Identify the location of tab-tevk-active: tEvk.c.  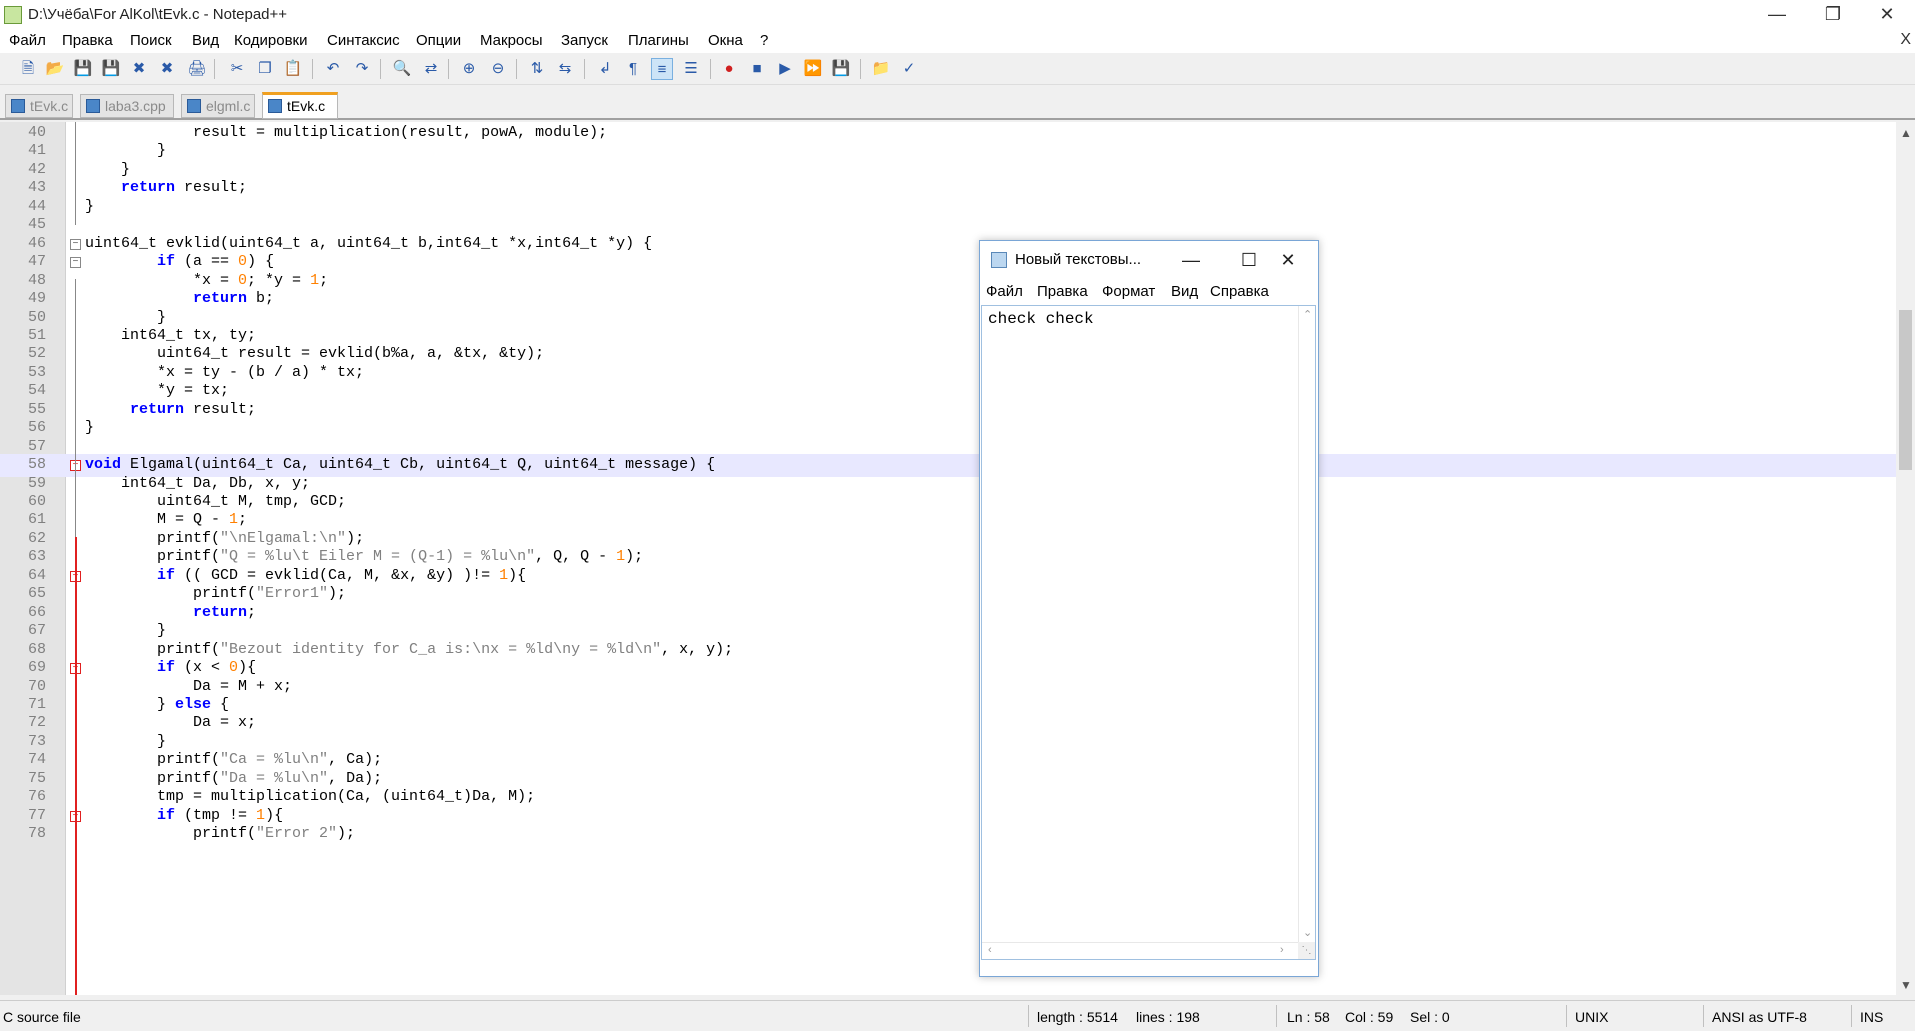
(300, 105).